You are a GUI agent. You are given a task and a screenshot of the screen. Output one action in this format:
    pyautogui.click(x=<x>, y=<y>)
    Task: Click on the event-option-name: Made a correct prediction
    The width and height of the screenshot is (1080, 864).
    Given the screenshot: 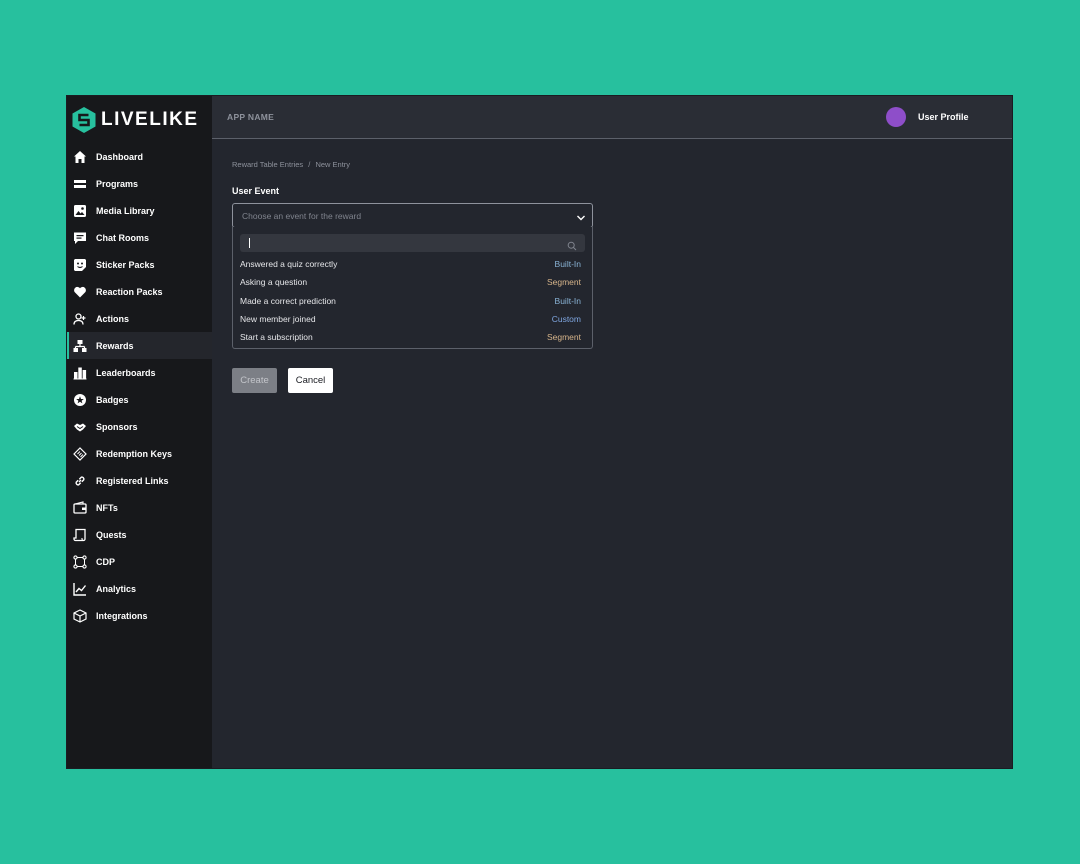 What is the action you would take?
    pyautogui.click(x=288, y=300)
    